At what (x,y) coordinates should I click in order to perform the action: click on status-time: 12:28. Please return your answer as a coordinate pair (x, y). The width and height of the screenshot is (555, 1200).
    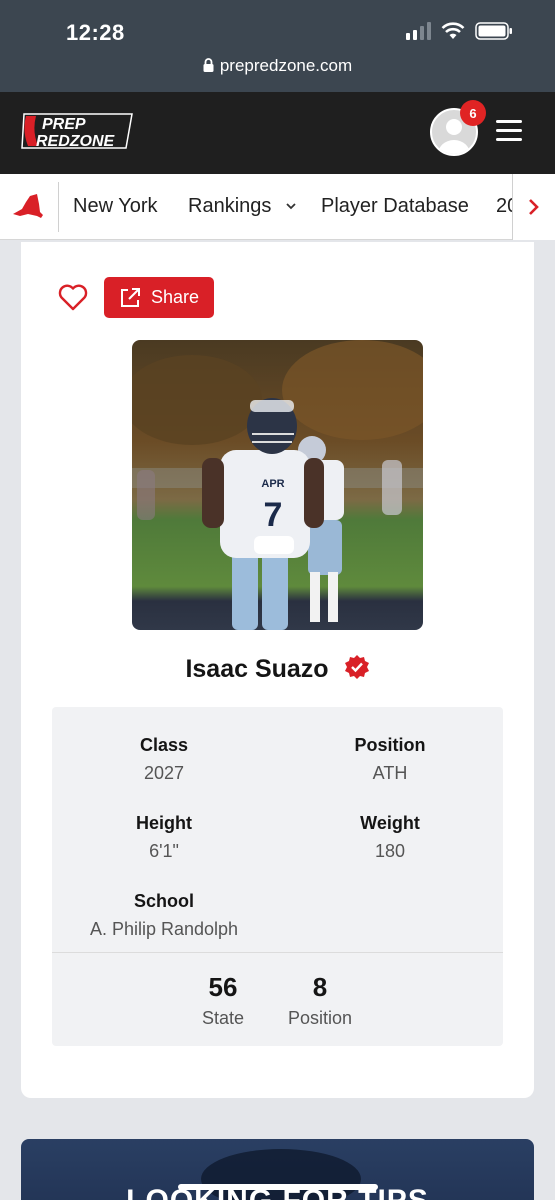
    Looking at the image, I should click on (95, 32).